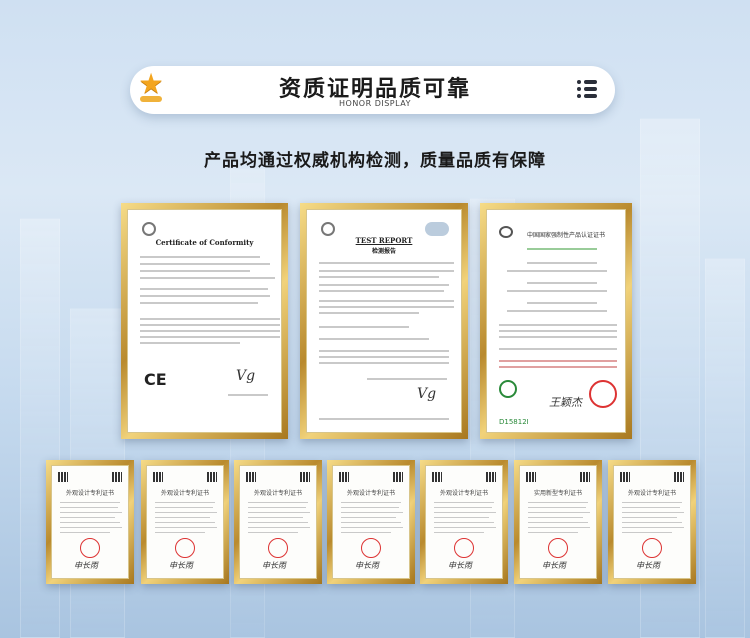  Describe the element at coordinates (384, 321) in the screenshot. I see `test-report-certificate: TEST REPORT 检测报告 Vg` at that location.